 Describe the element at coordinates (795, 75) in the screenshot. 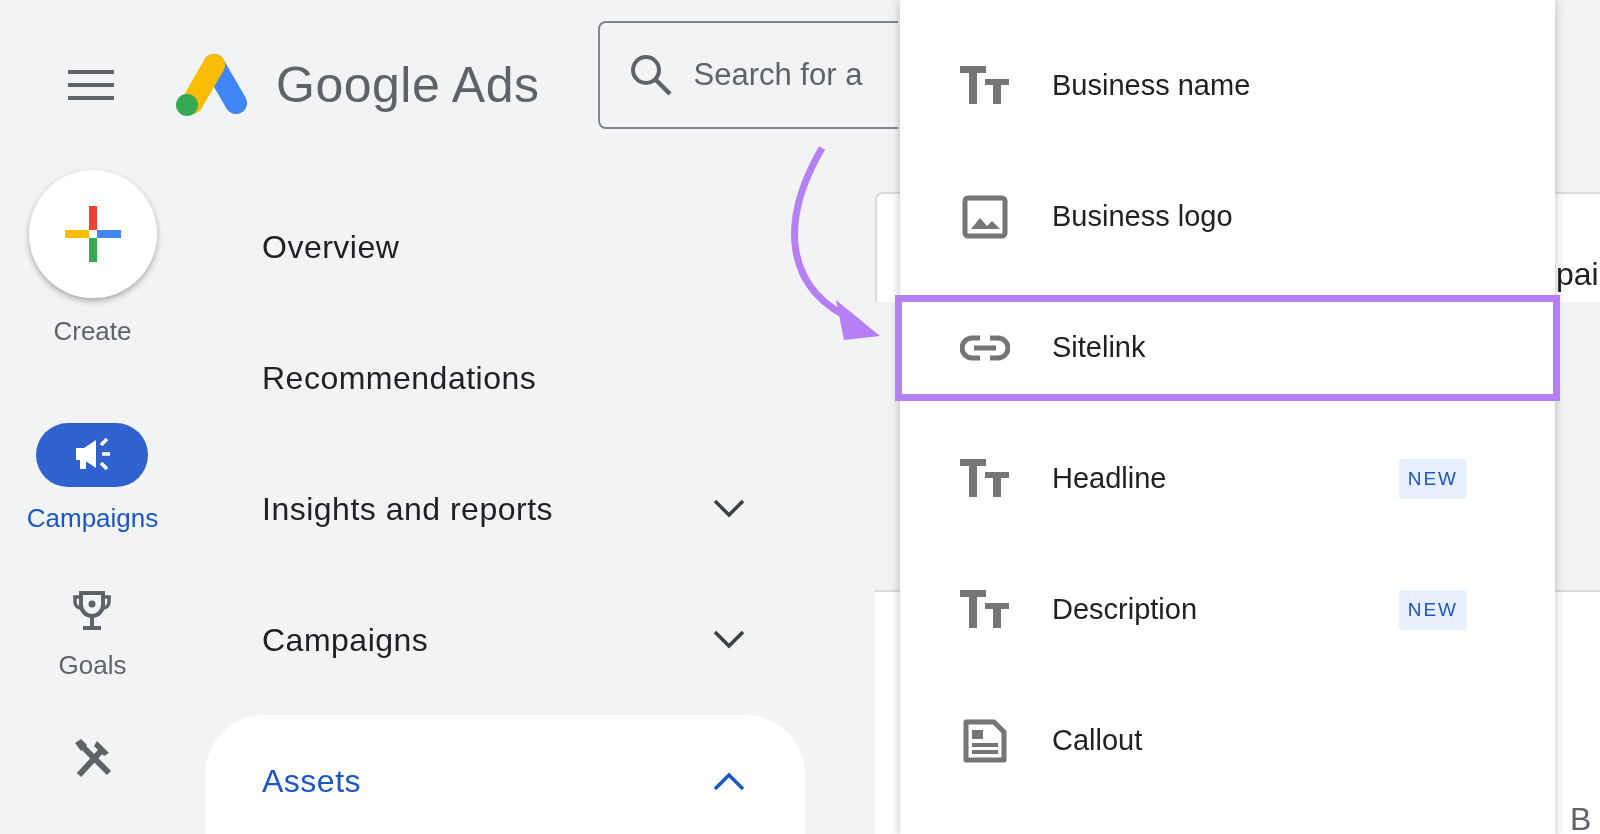

I see `search-input: Search for a` at that location.